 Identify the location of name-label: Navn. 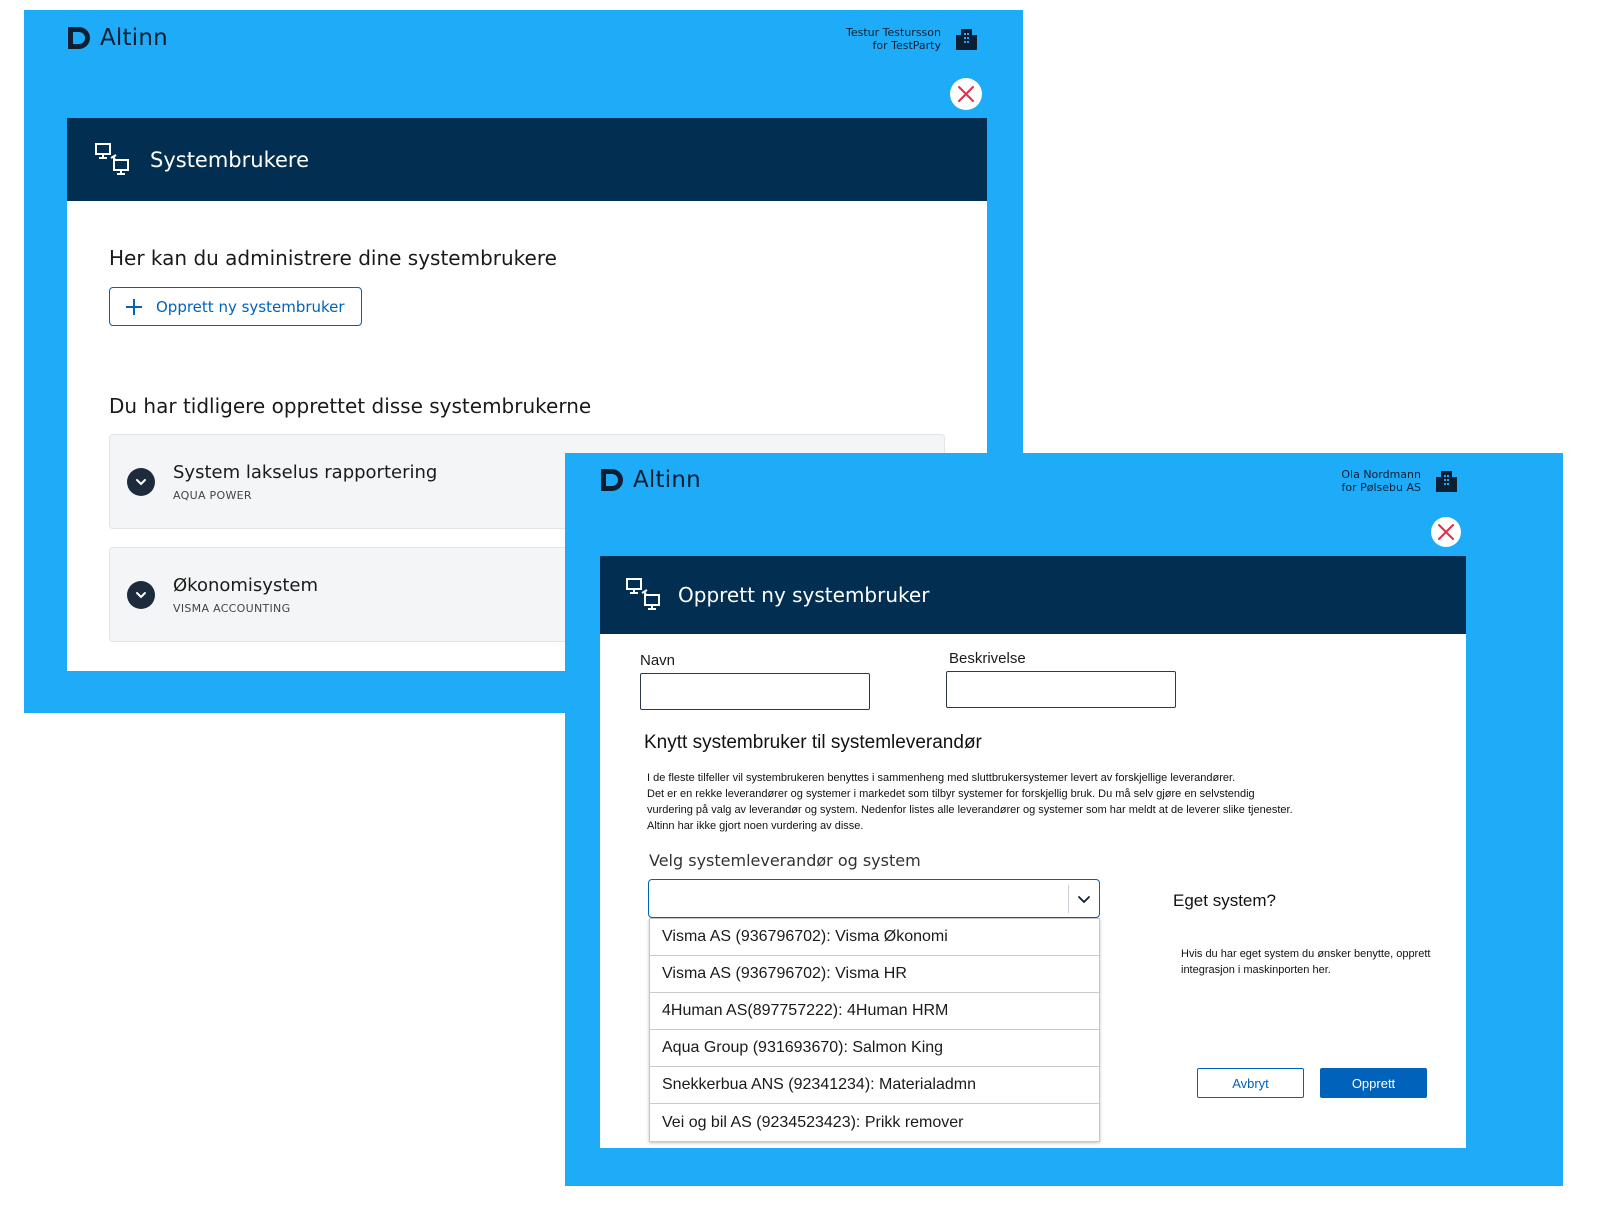
(658, 660).